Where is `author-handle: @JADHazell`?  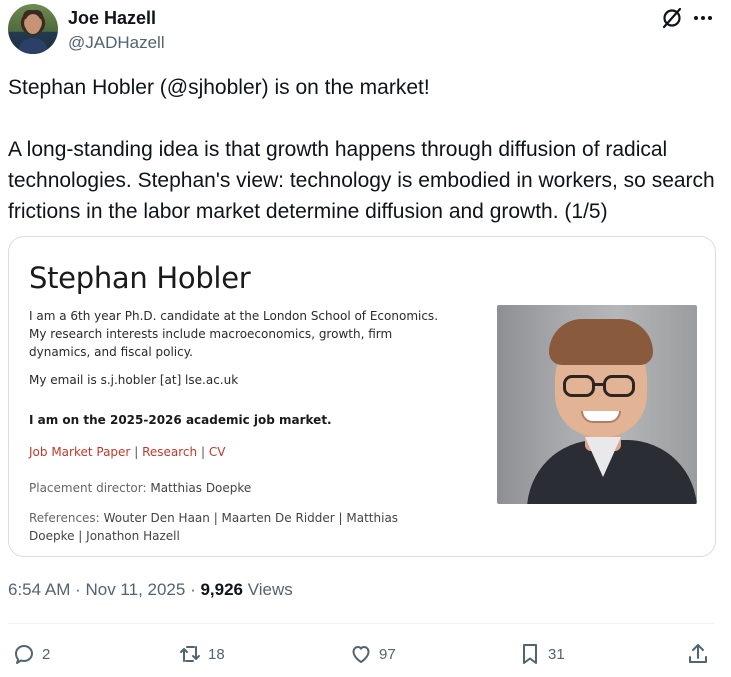 author-handle: @JADHazell is located at coordinates (116, 43).